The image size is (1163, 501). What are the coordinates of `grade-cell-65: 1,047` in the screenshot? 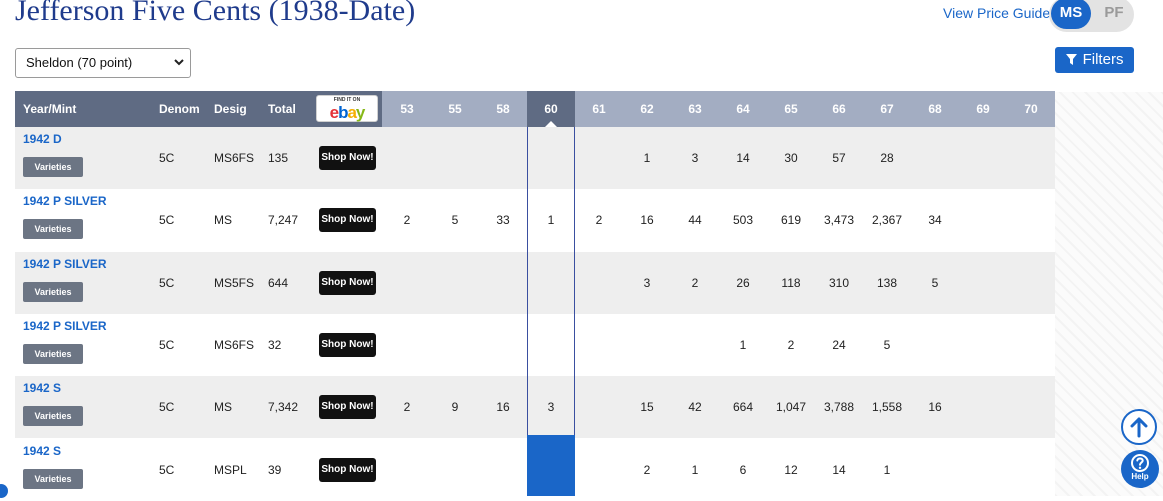 It's located at (791, 407).